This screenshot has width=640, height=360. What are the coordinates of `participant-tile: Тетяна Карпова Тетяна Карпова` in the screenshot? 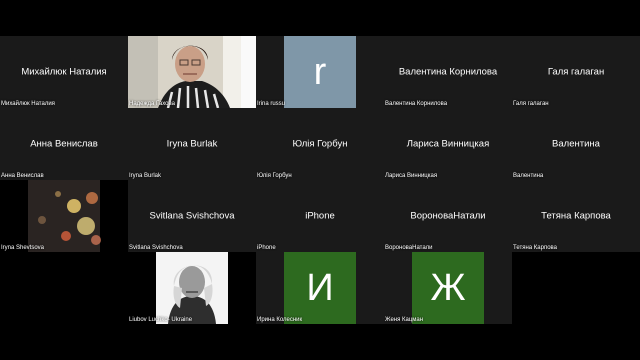 It's located at (576, 216).